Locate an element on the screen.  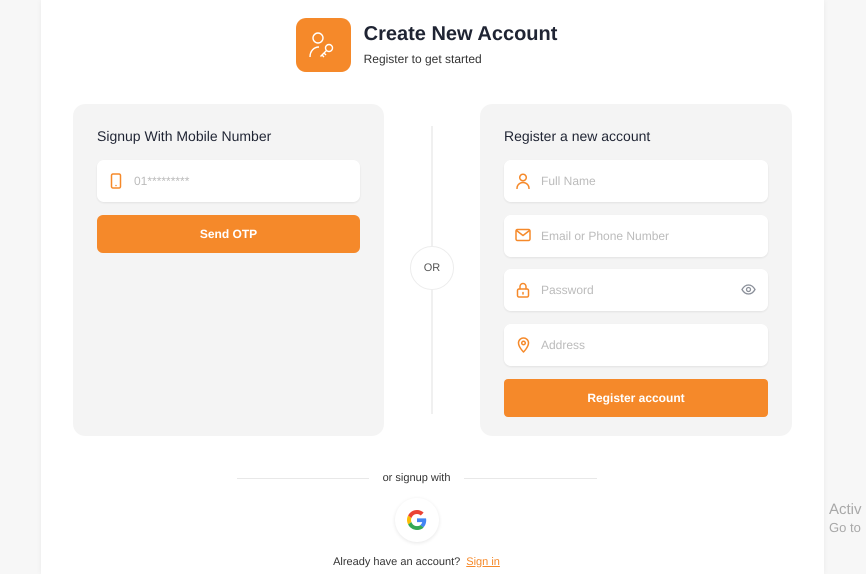
g-logo-icon is located at coordinates (416, 520).